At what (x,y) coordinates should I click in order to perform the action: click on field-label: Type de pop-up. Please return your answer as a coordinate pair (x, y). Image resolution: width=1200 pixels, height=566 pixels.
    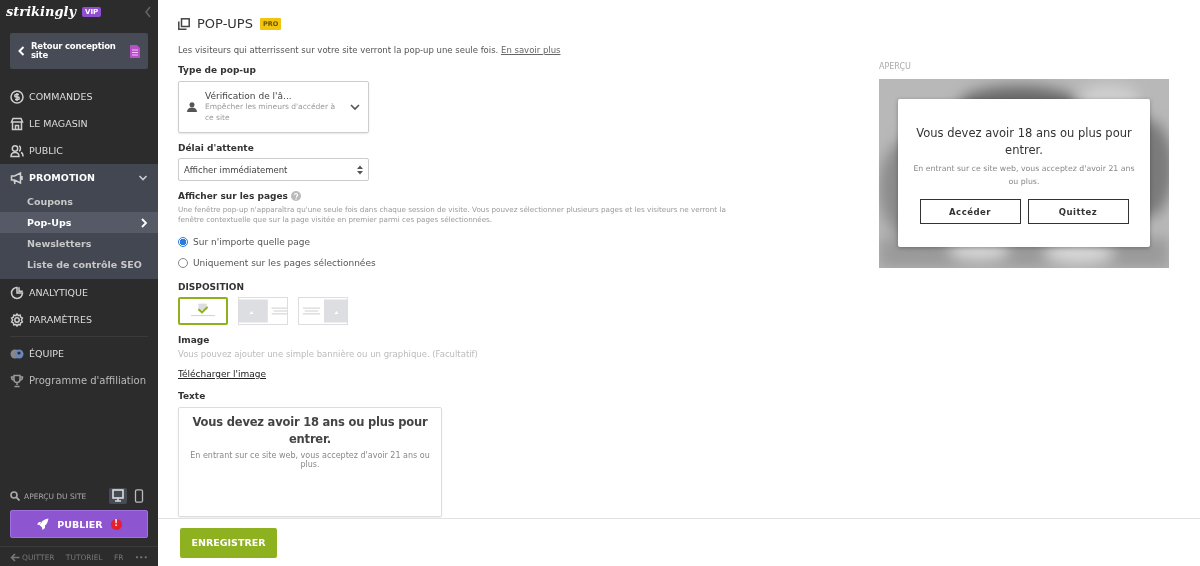
    Looking at the image, I should click on (217, 70).